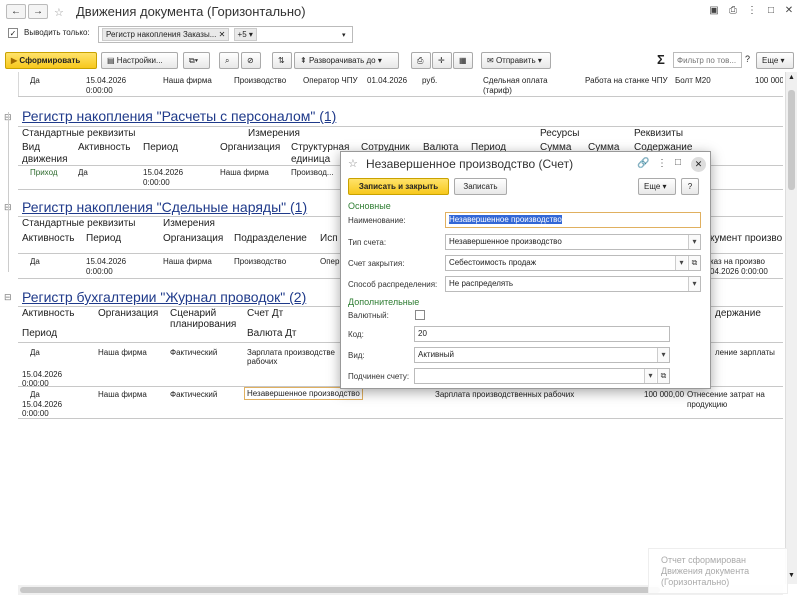 The height and width of the screenshot is (600, 800). What do you see at coordinates (480, 186) in the screenshot?
I see `save-button: Записать` at bounding box center [480, 186].